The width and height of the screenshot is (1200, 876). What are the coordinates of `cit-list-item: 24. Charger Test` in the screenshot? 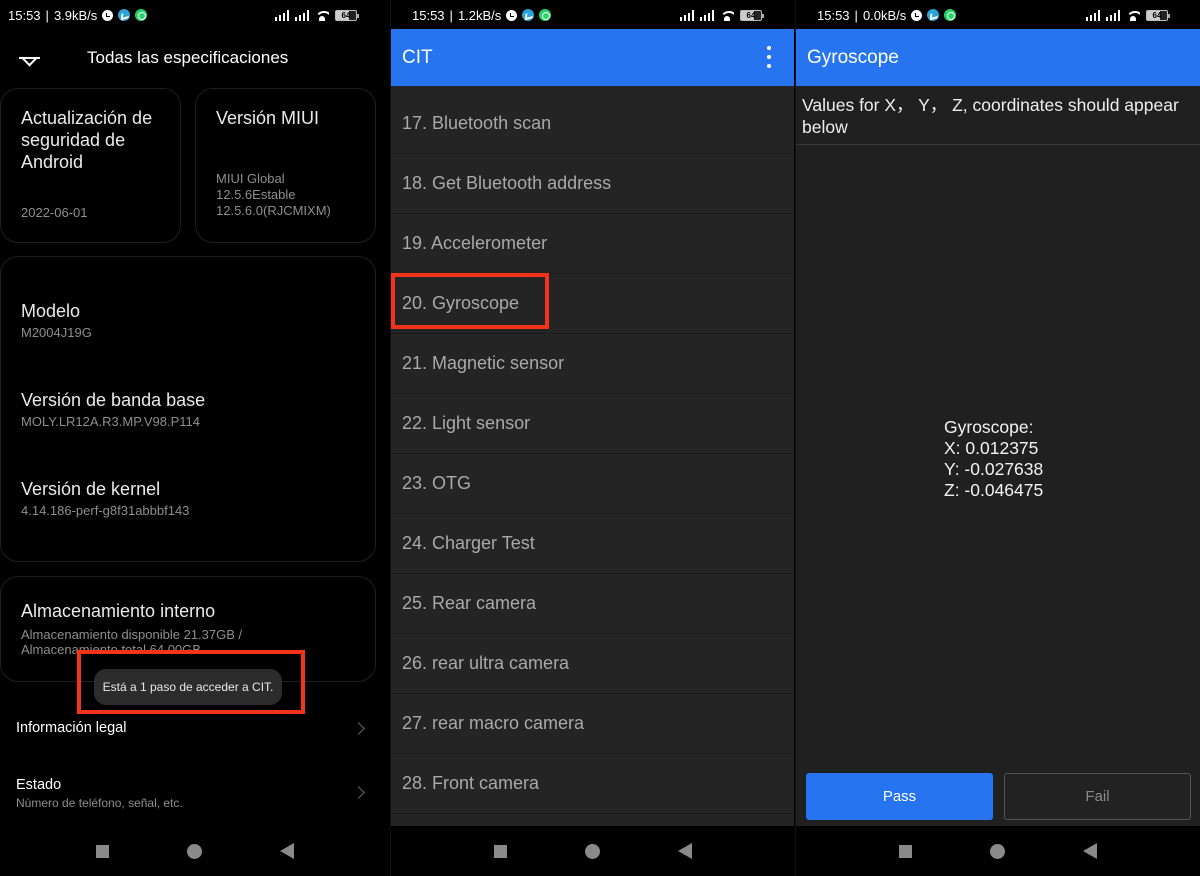 It's located at (592, 544).